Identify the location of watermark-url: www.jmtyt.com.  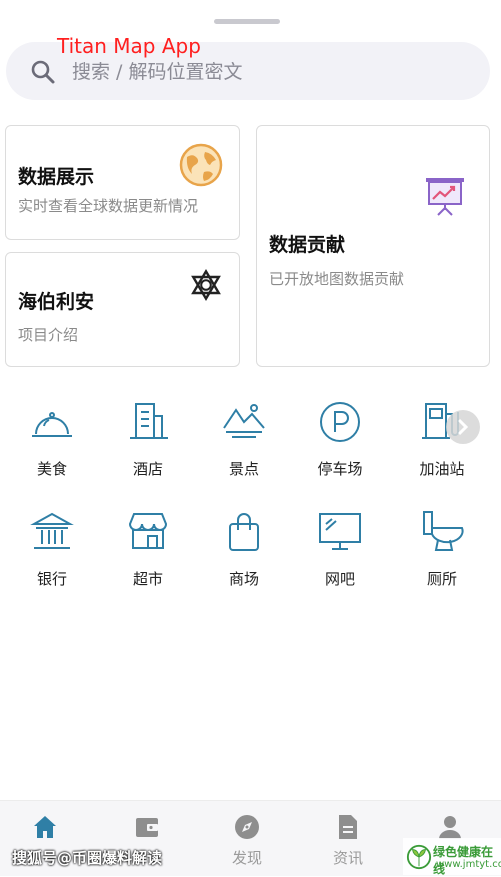
(468, 864).